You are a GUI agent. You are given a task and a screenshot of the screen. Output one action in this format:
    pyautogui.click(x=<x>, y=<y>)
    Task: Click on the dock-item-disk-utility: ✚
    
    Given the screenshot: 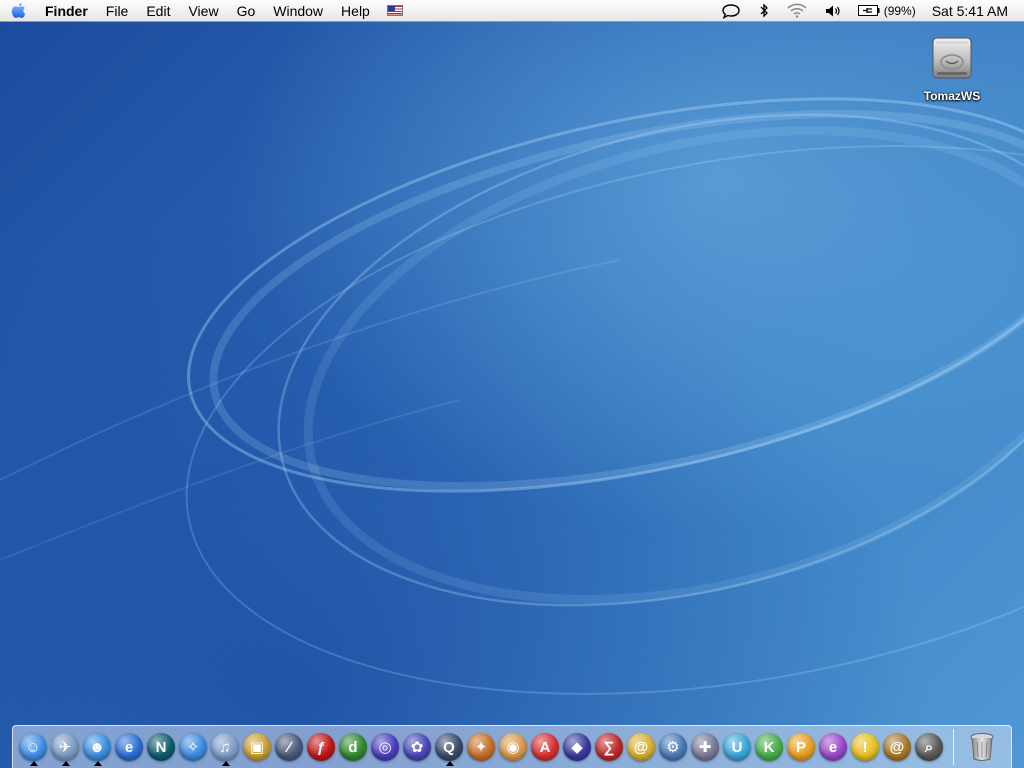 What is the action you would take?
    pyautogui.click(x=705, y=747)
    